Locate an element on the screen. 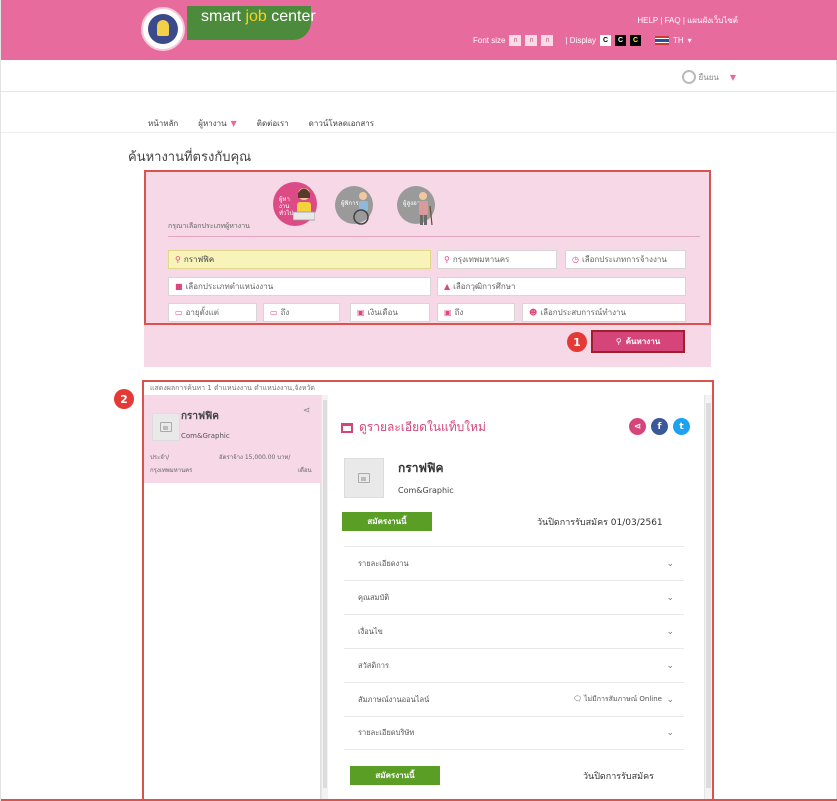 This screenshot has width=837, height=801. accordion-conditions: เงื่อนไข ⌄ is located at coordinates (514, 631).